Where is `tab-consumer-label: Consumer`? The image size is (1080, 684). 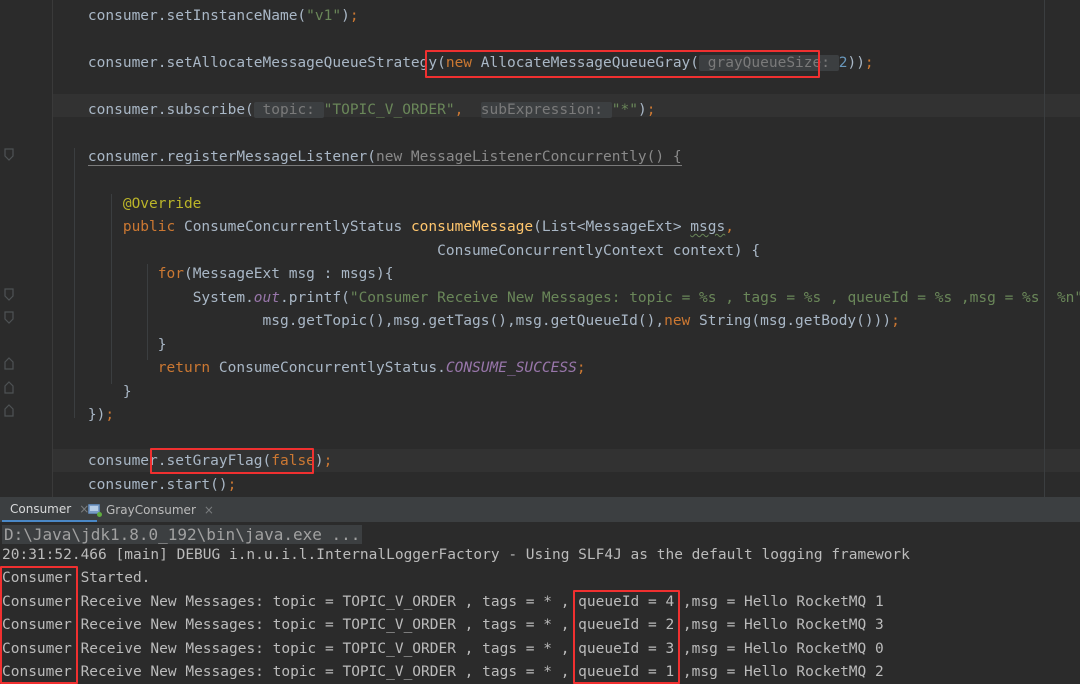 tab-consumer-label: Consumer is located at coordinates (41, 508).